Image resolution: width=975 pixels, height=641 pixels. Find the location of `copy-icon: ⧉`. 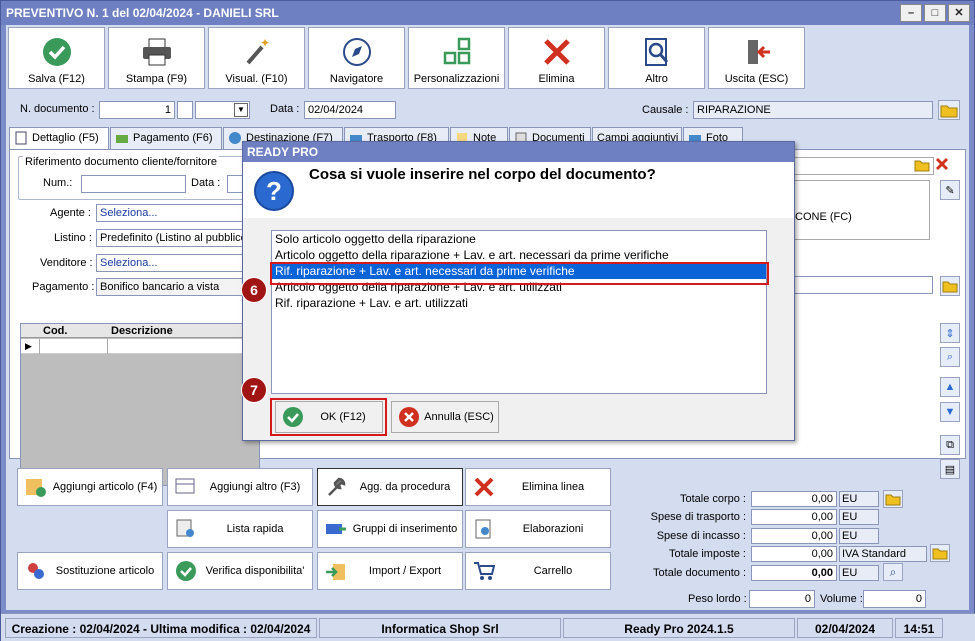

copy-icon: ⧉ is located at coordinates (950, 444).